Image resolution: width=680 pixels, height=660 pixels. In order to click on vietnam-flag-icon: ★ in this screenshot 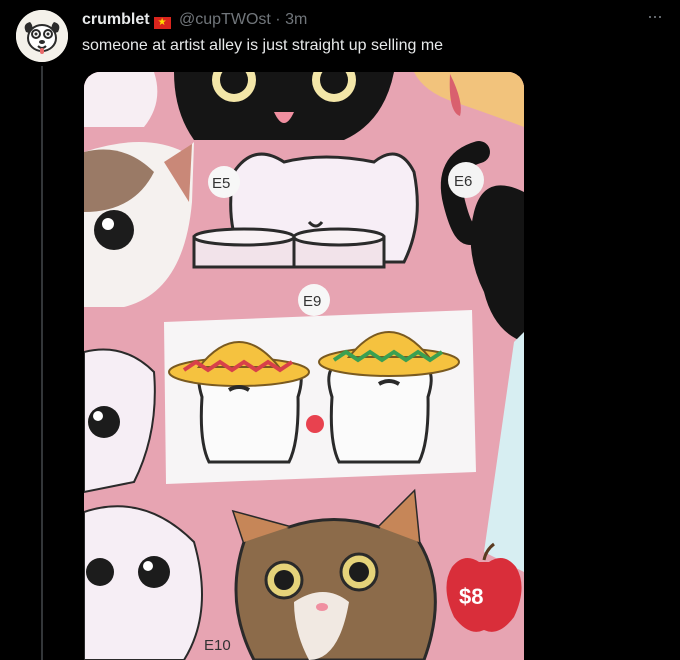, I will do `click(162, 23)`.